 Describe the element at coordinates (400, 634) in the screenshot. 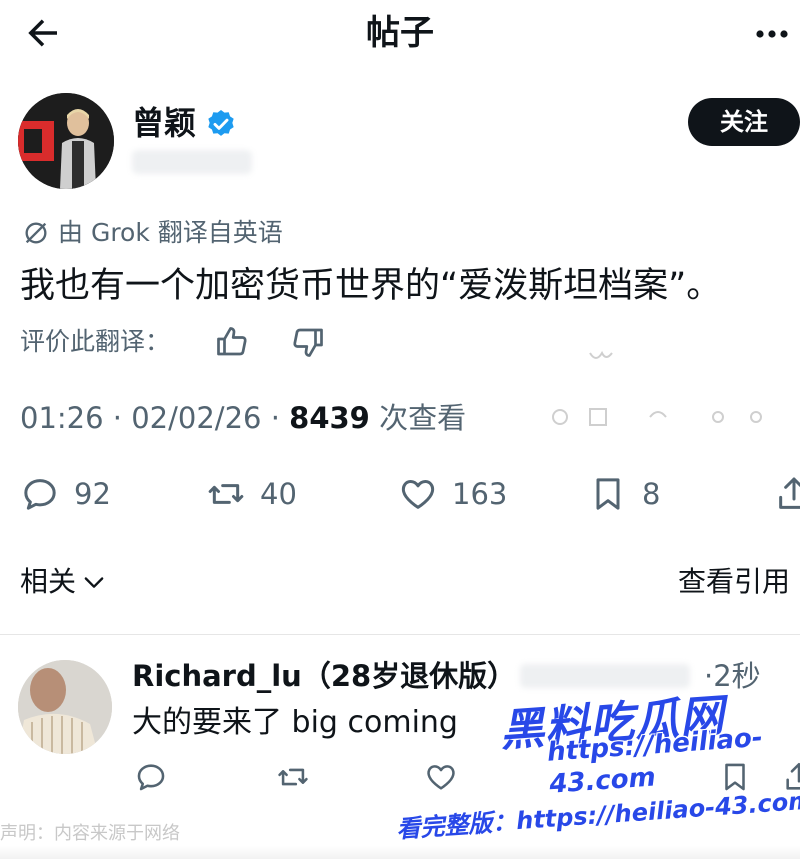

I see `divider` at that location.